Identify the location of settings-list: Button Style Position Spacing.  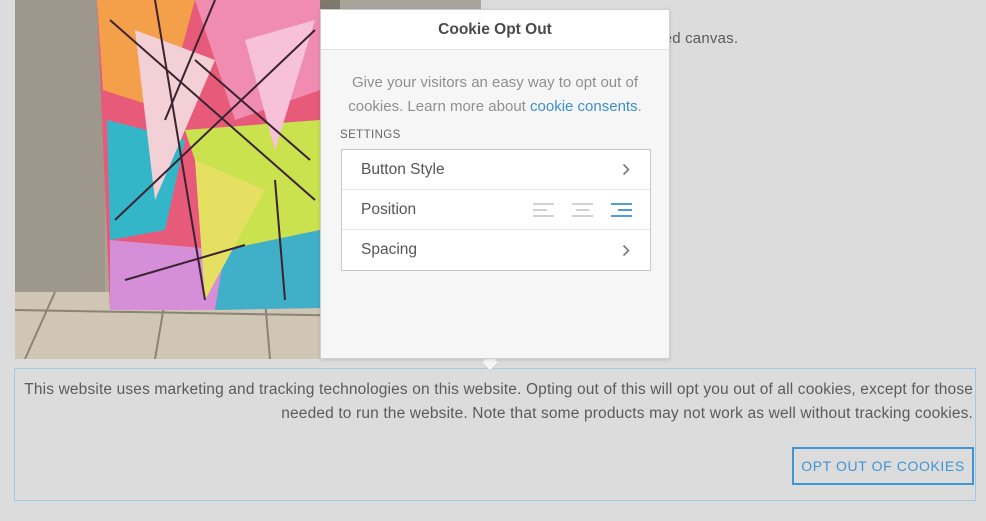
(496, 210).